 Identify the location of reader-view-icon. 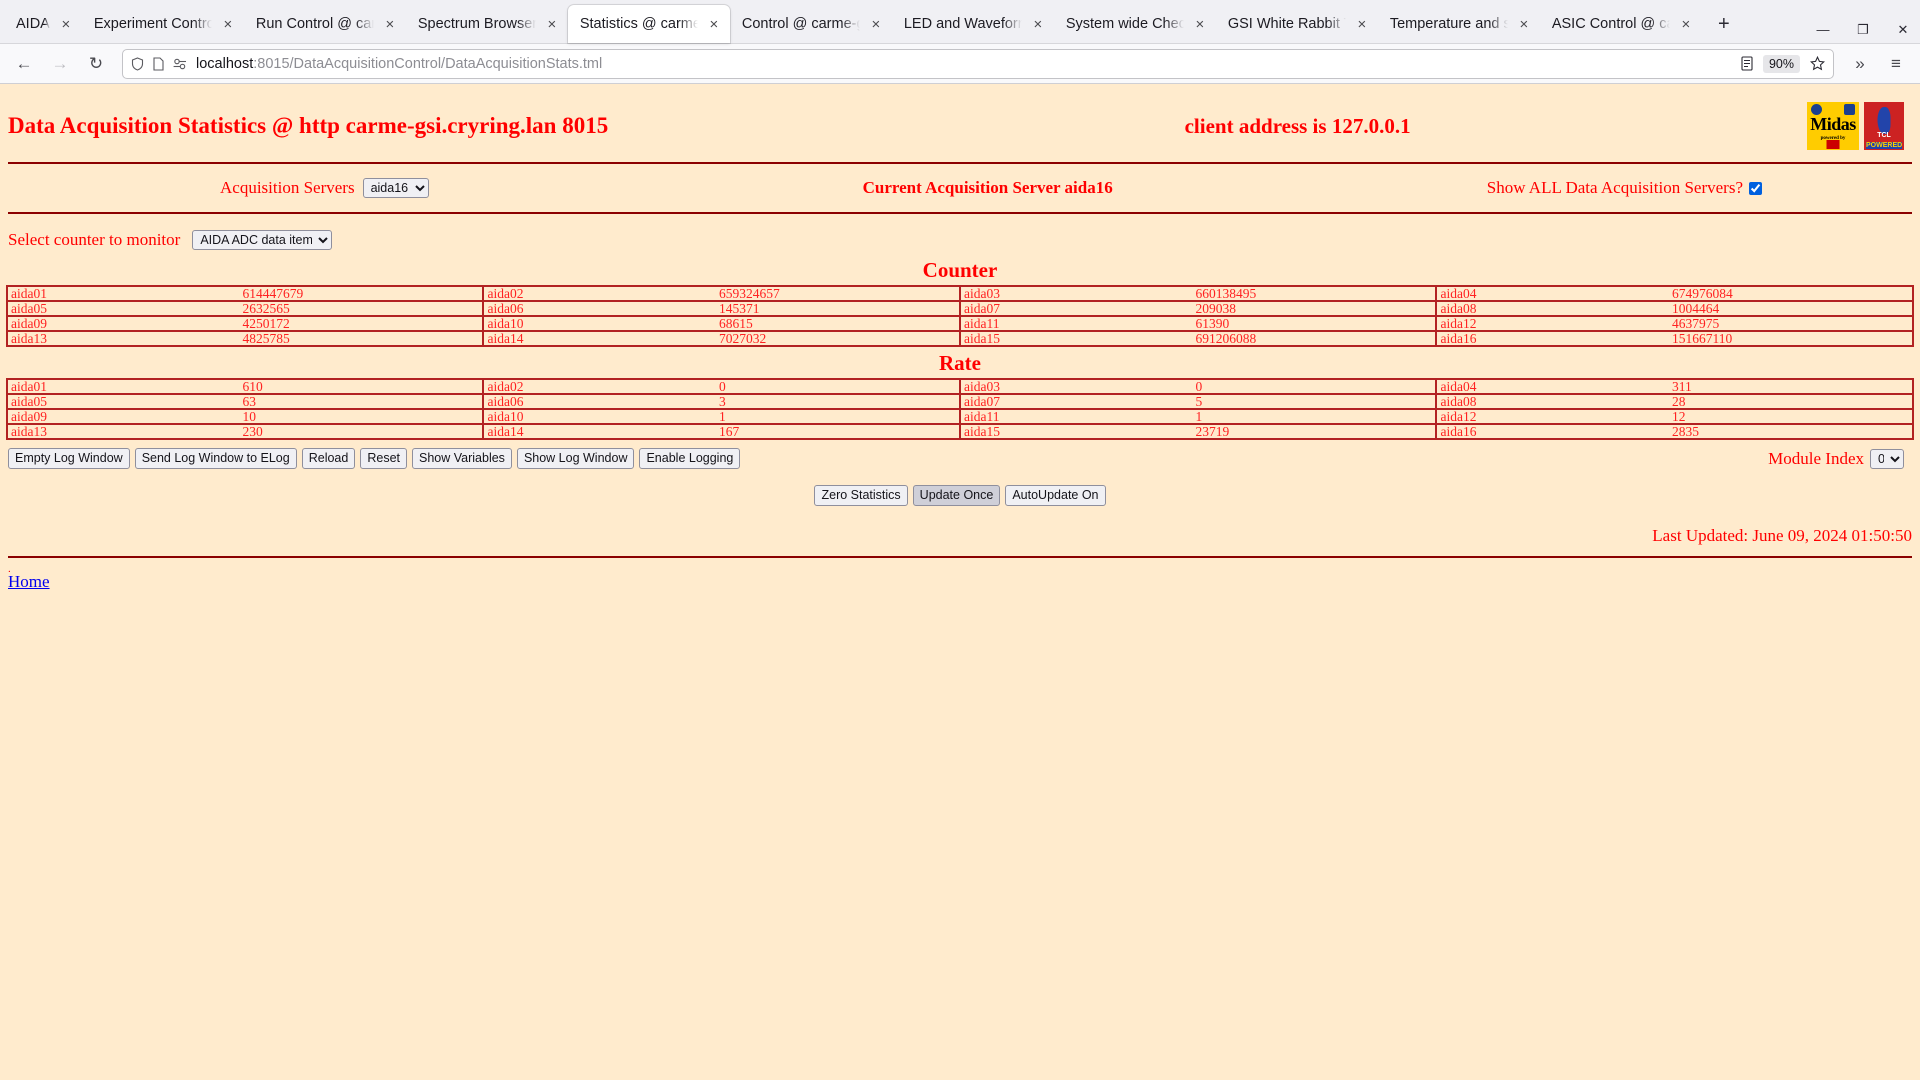
(1747, 63).